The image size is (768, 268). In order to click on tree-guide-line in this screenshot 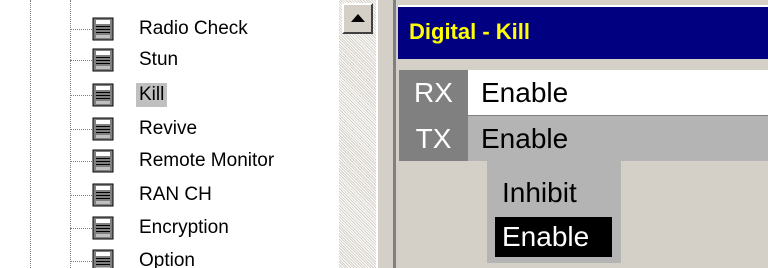, I will do `click(30, 134)`.